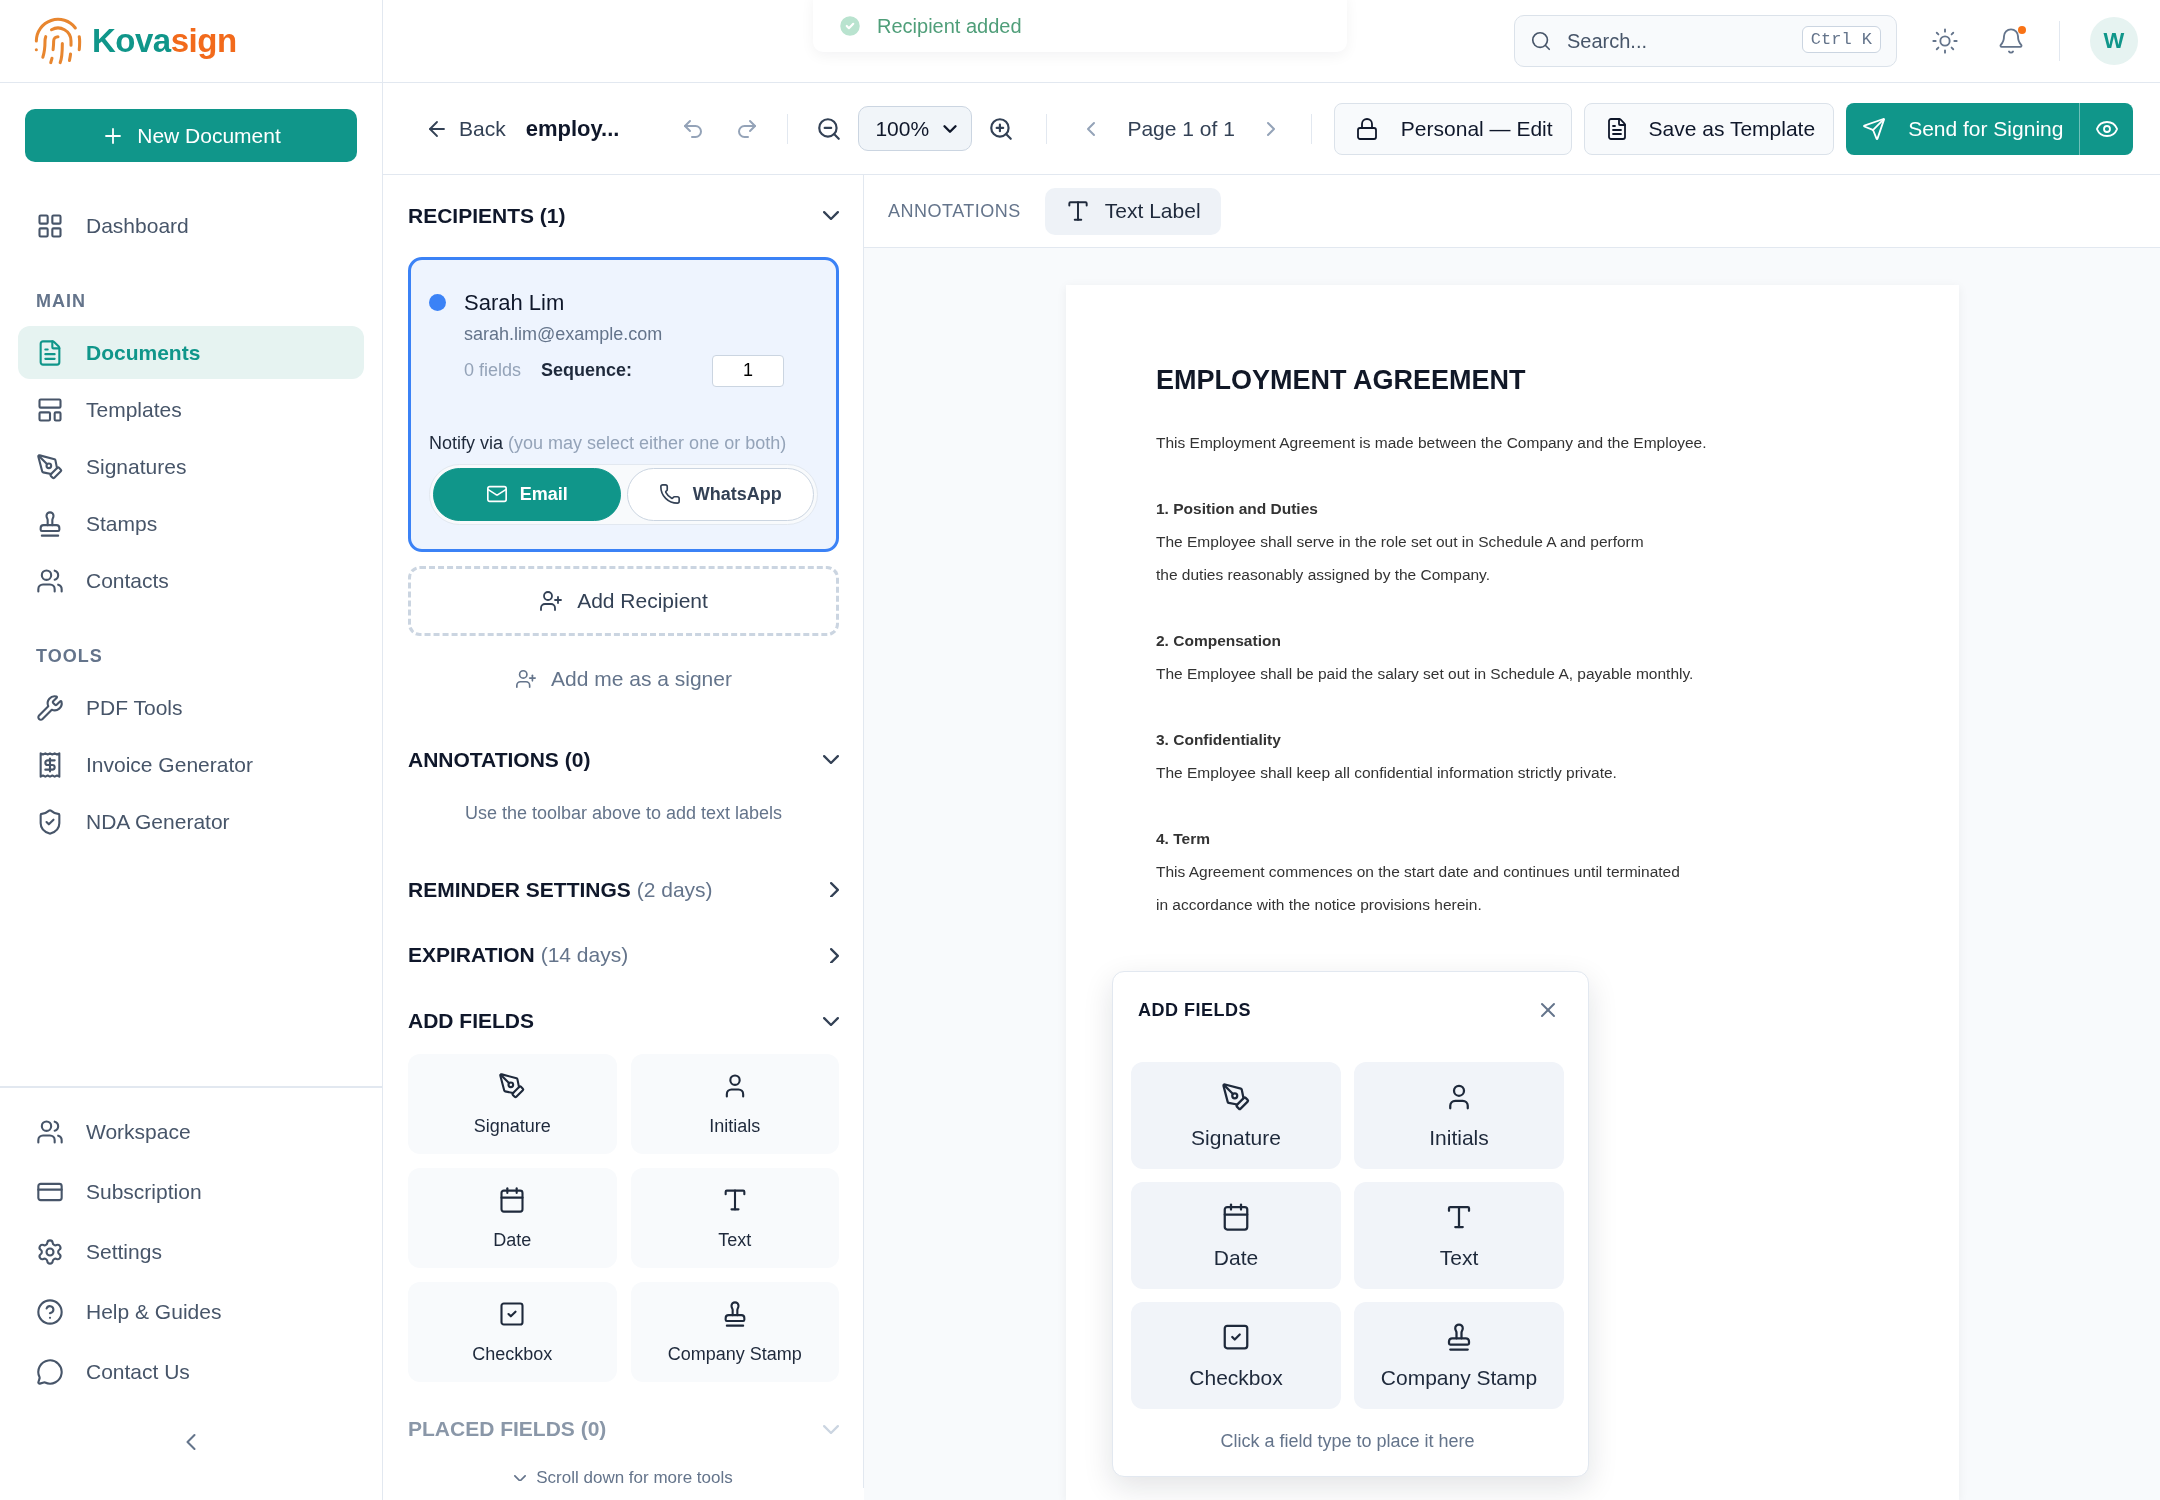 The height and width of the screenshot is (1500, 2160). What do you see at coordinates (191, 225) in the screenshot?
I see `nav-item: Dashboard` at bounding box center [191, 225].